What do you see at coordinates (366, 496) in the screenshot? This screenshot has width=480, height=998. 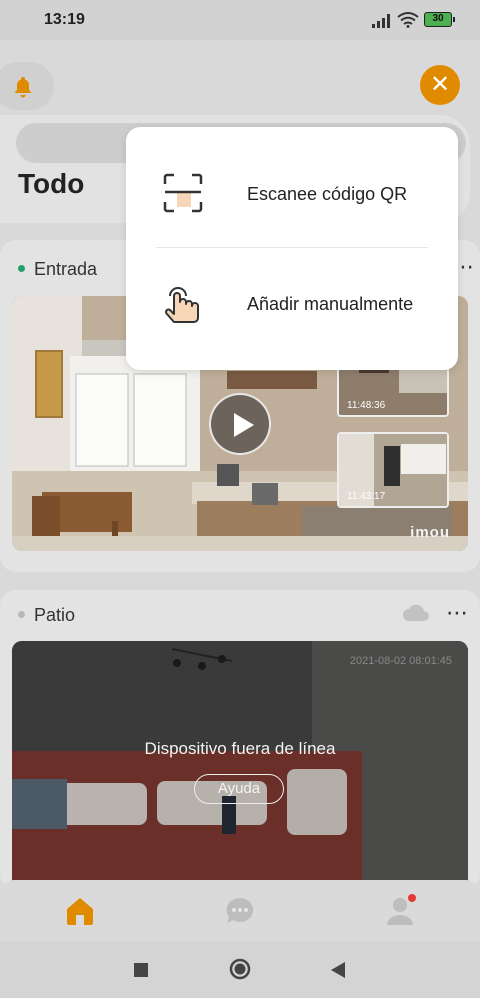 I see `thumbnail-time: 11:43:17` at bounding box center [366, 496].